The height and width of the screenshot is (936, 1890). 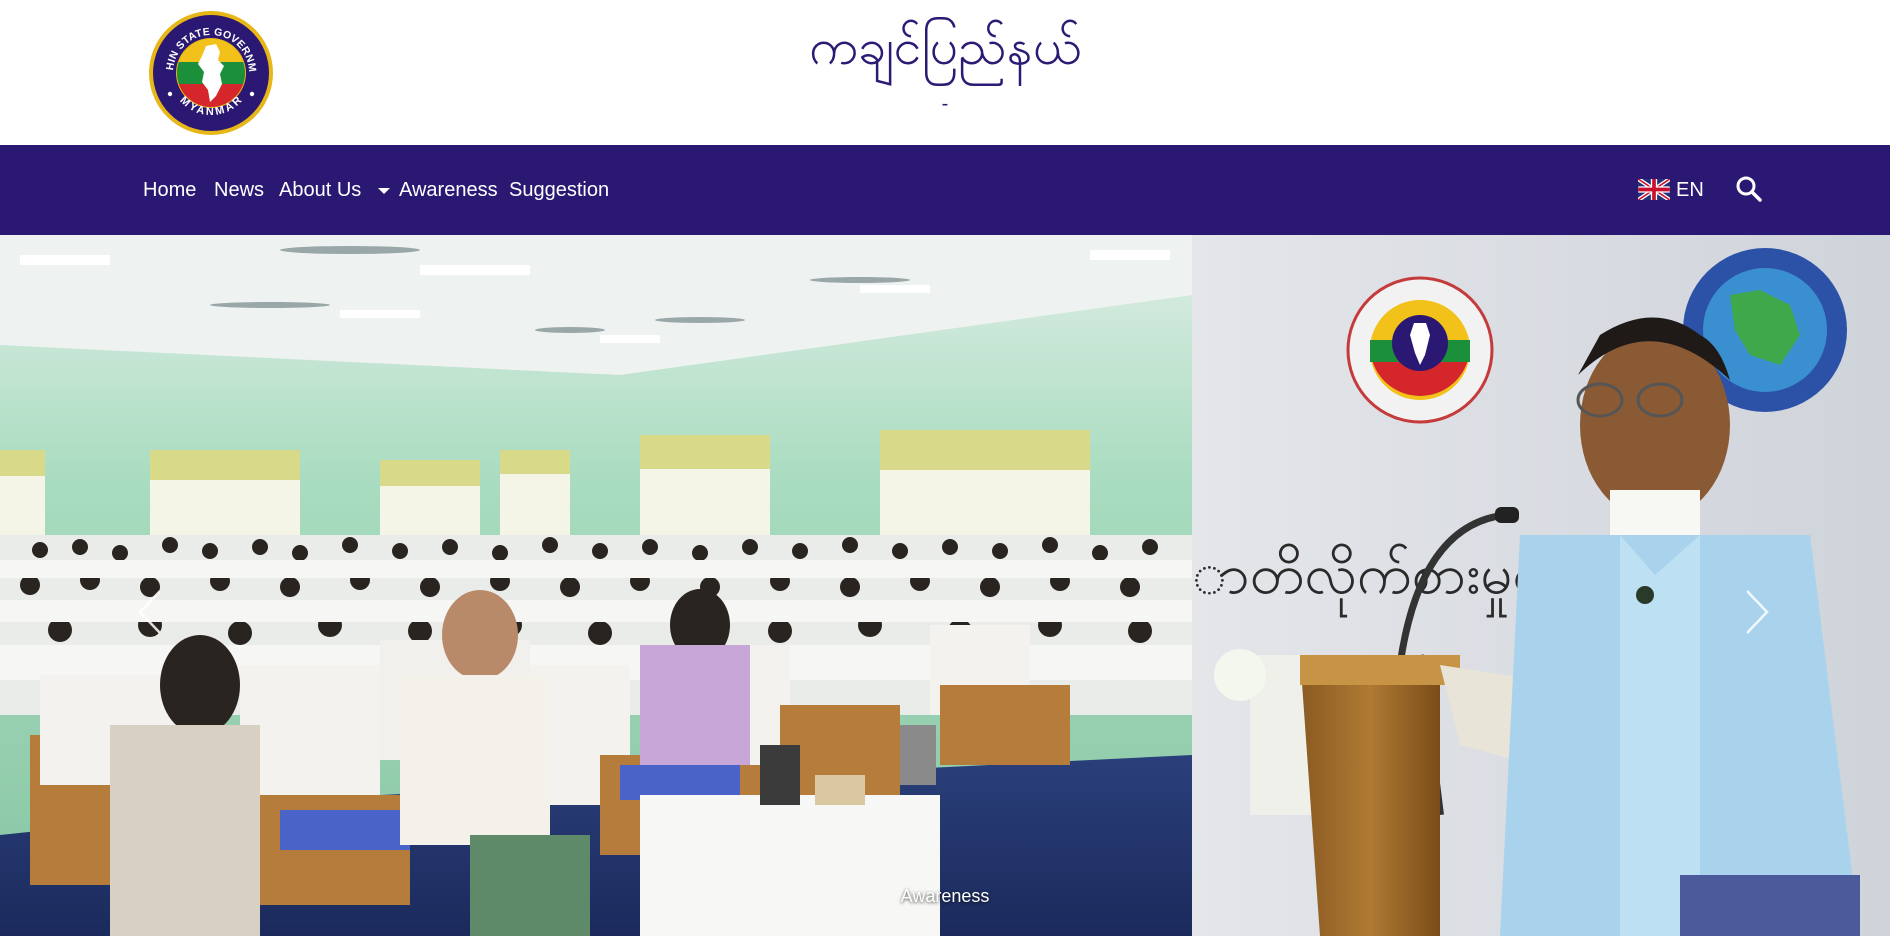 What do you see at coordinates (945, 896) in the screenshot?
I see `carousel-caption: Awareness` at bounding box center [945, 896].